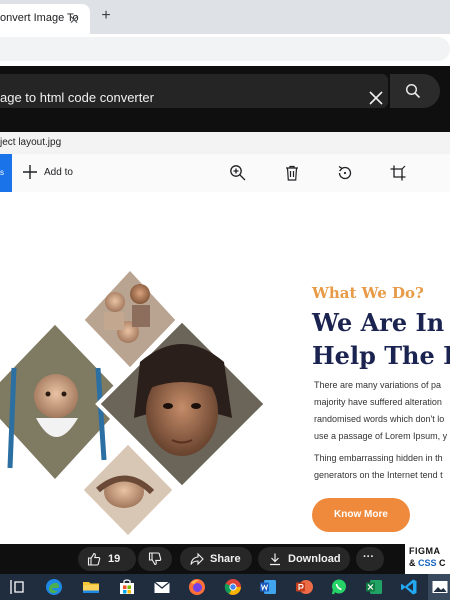  What do you see at coordinates (440, 587) in the screenshot?
I see `photos-icon` at bounding box center [440, 587].